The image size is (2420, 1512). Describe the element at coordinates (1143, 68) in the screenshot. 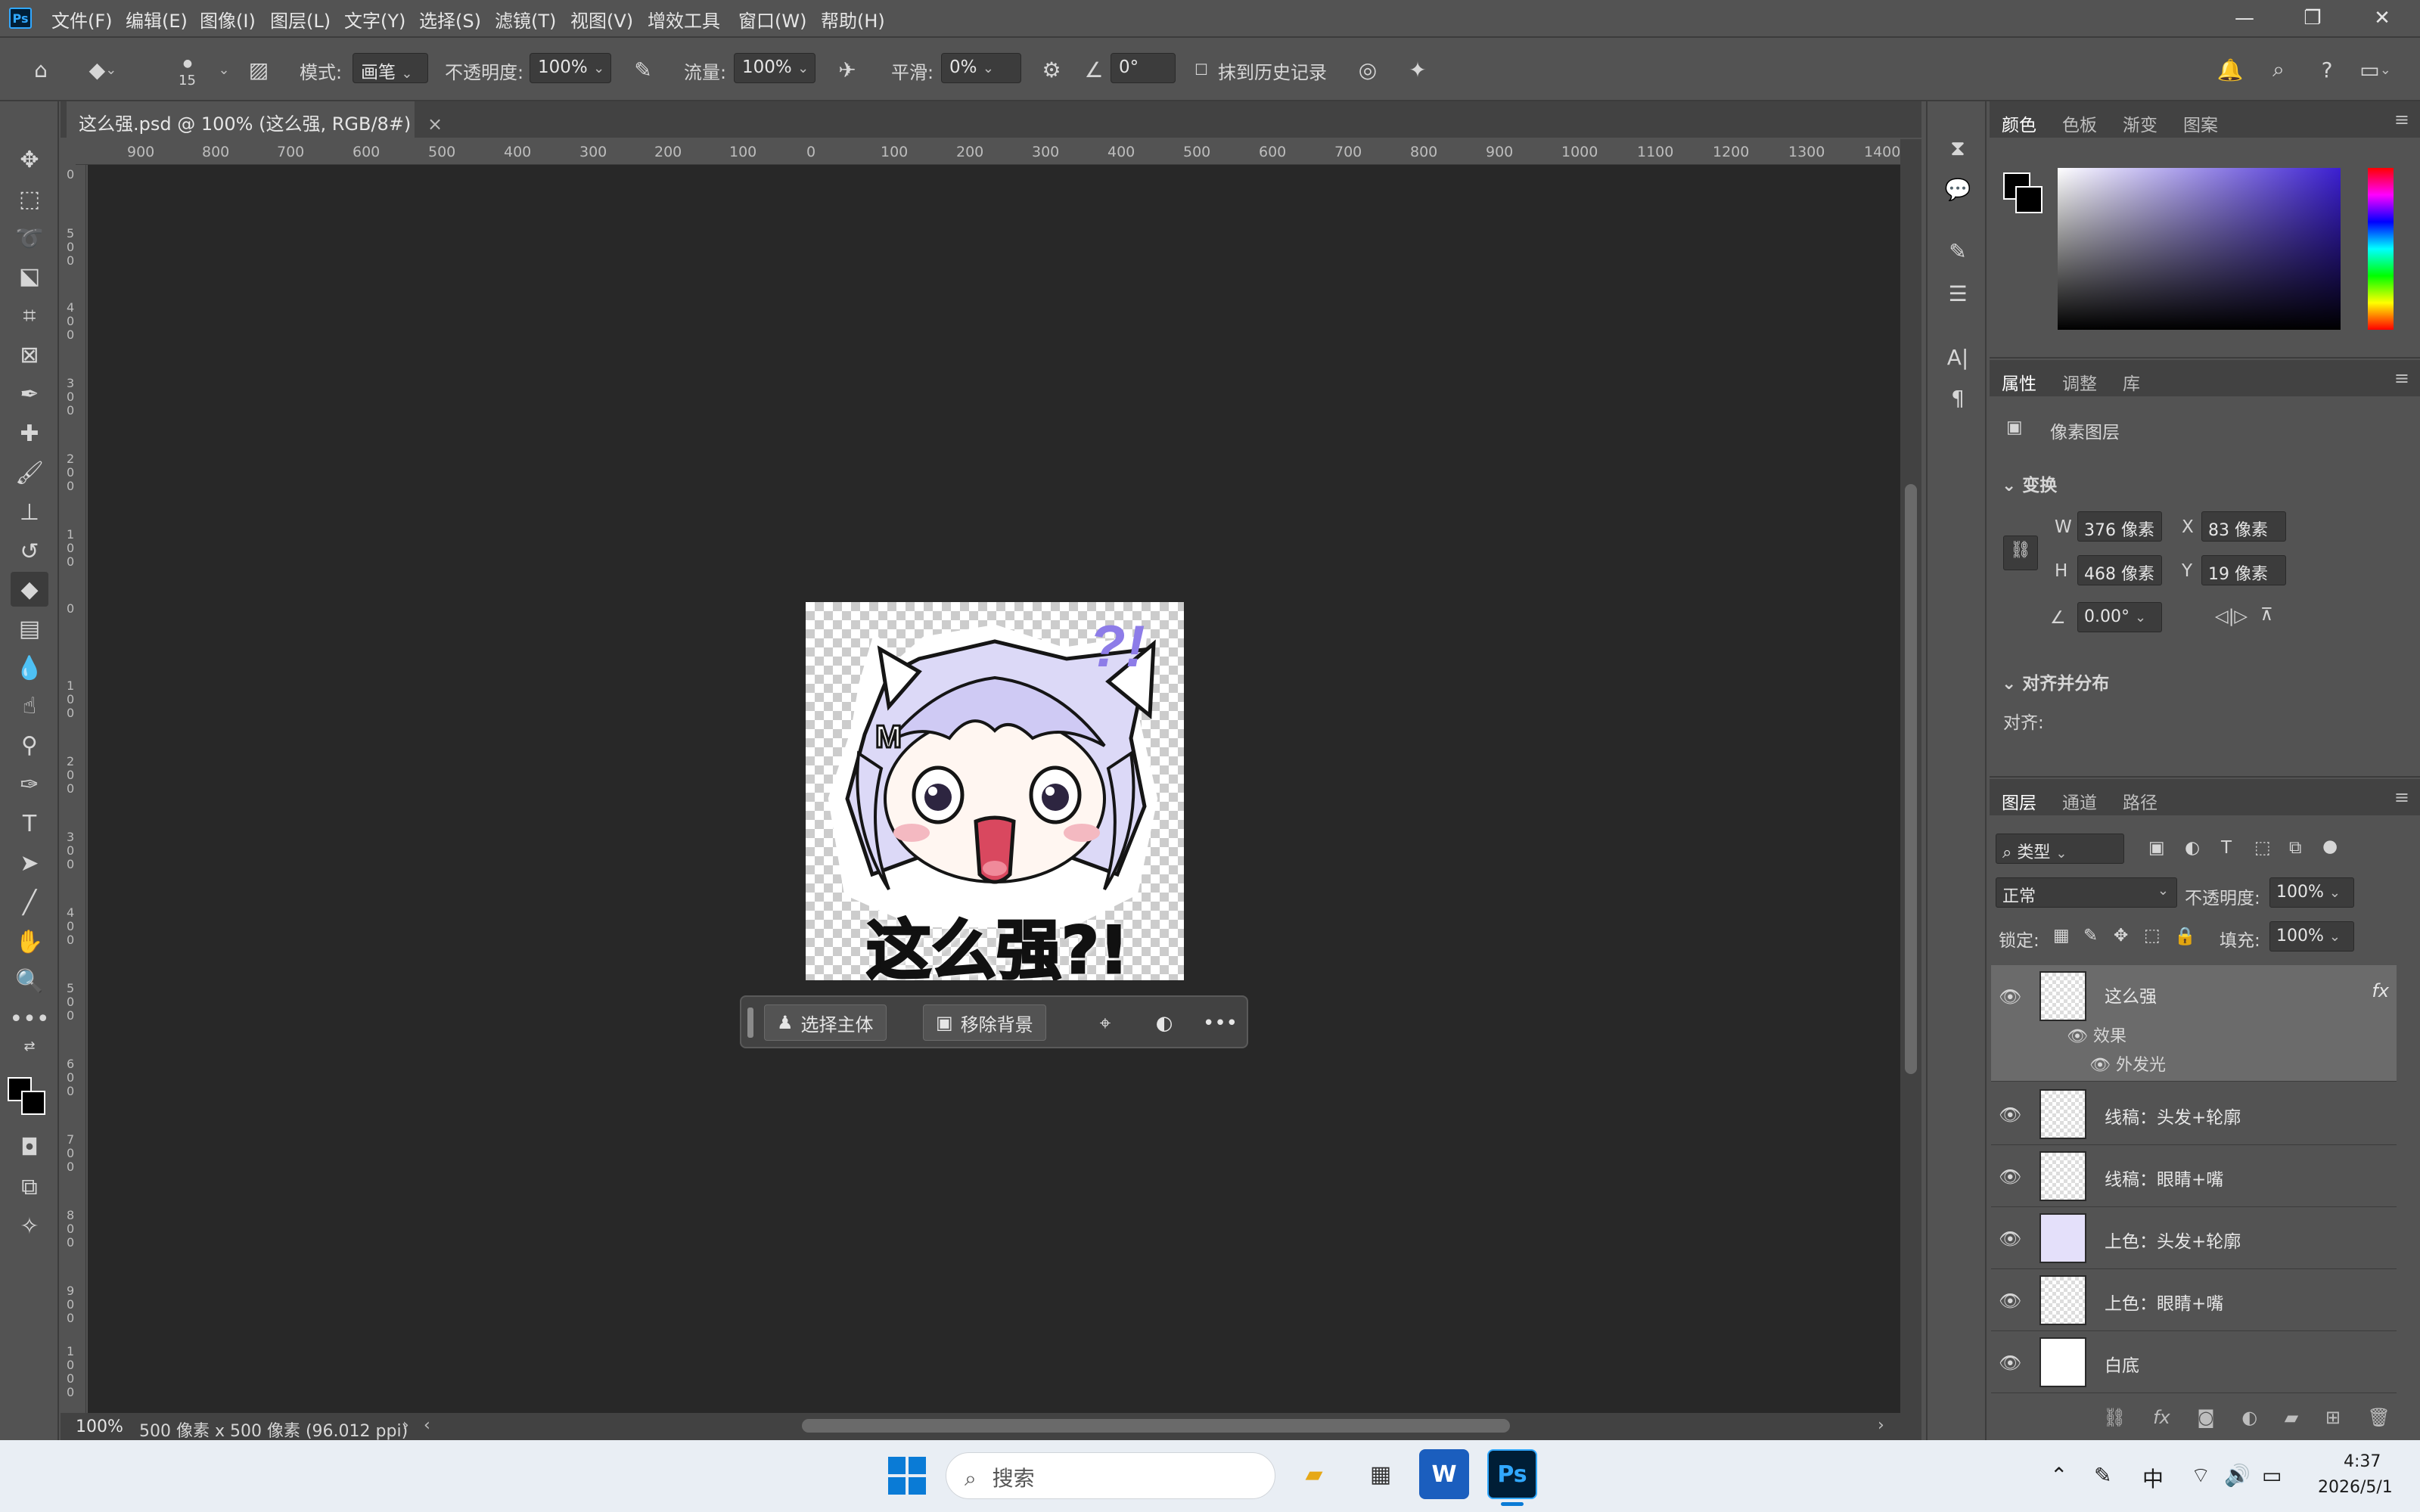

I see `angle-field: 0°` at that location.